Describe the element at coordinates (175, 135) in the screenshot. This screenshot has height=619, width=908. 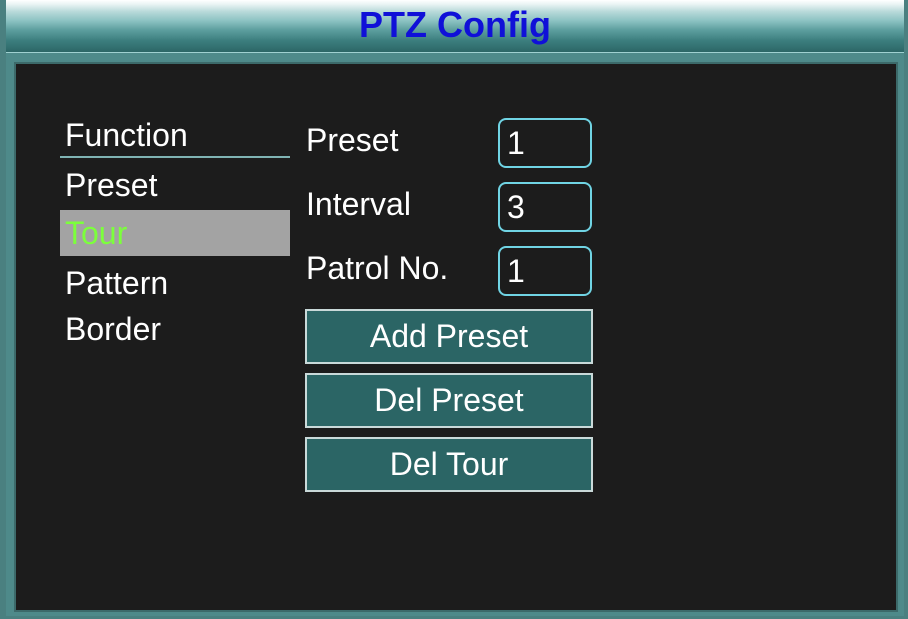
I see `function-menu-header: Function` at that location.